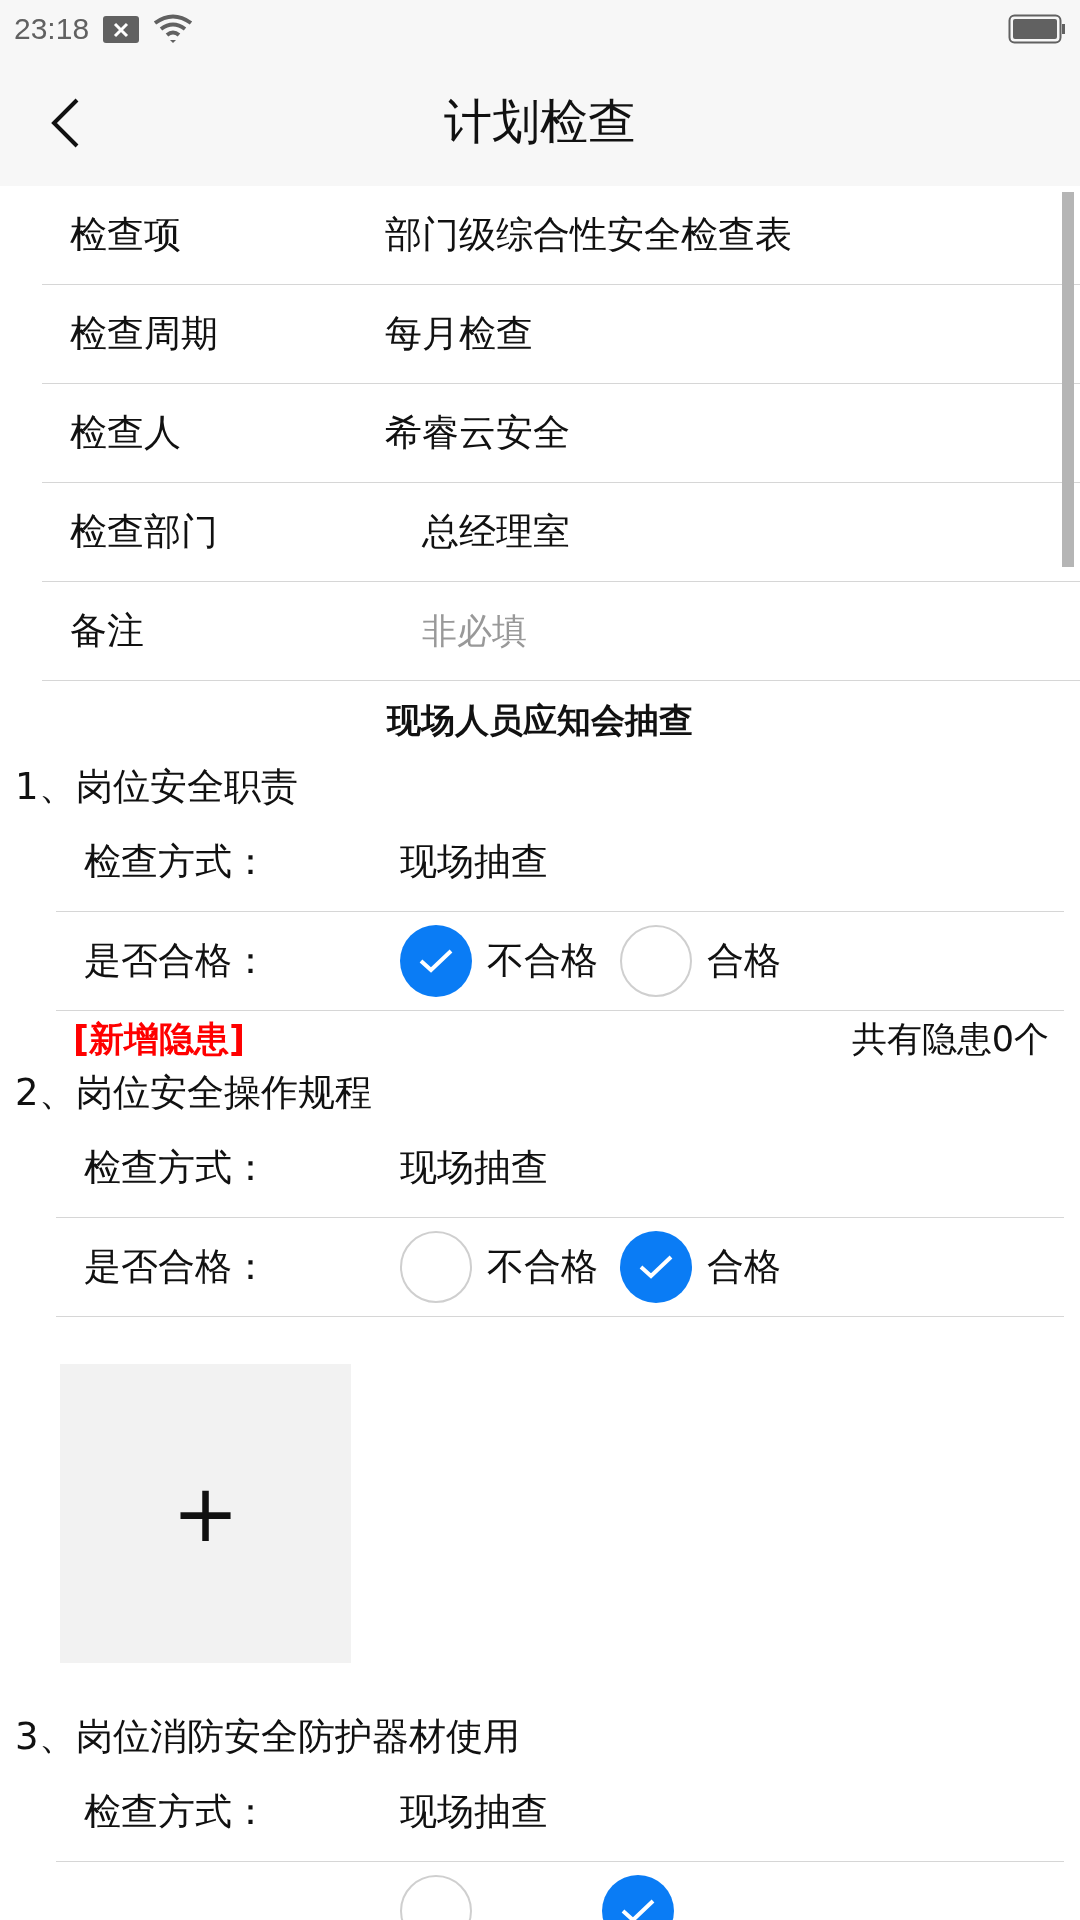 Image resolution: width=1080 pixels, height=1920 pixels. Describe the element at coordinates (125, 433) in the screenshot. I see `field-label: 检查人` at that location.